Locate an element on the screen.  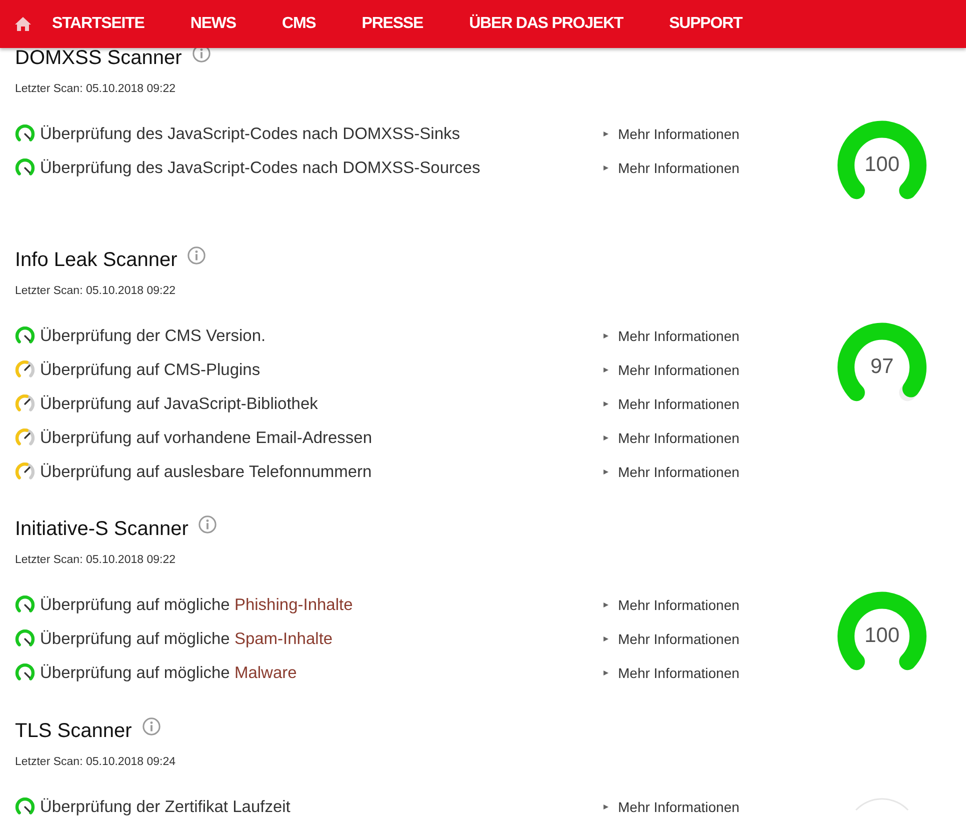
check-description: Überprüfung auf auslesbare Telefonnummern is located at coordinates (206, 472).